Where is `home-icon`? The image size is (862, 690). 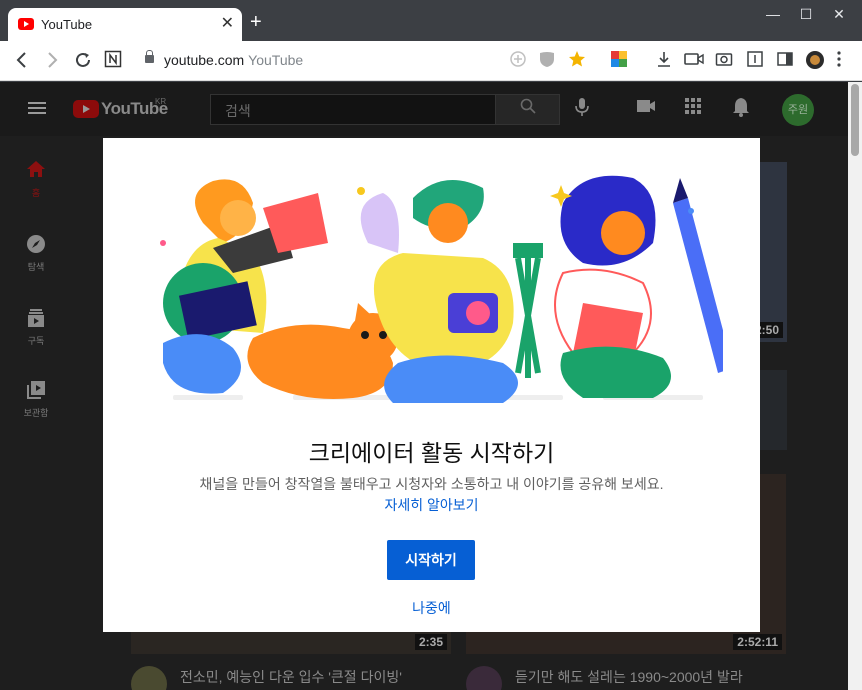 home-icon is located at coordinates (36, 172).